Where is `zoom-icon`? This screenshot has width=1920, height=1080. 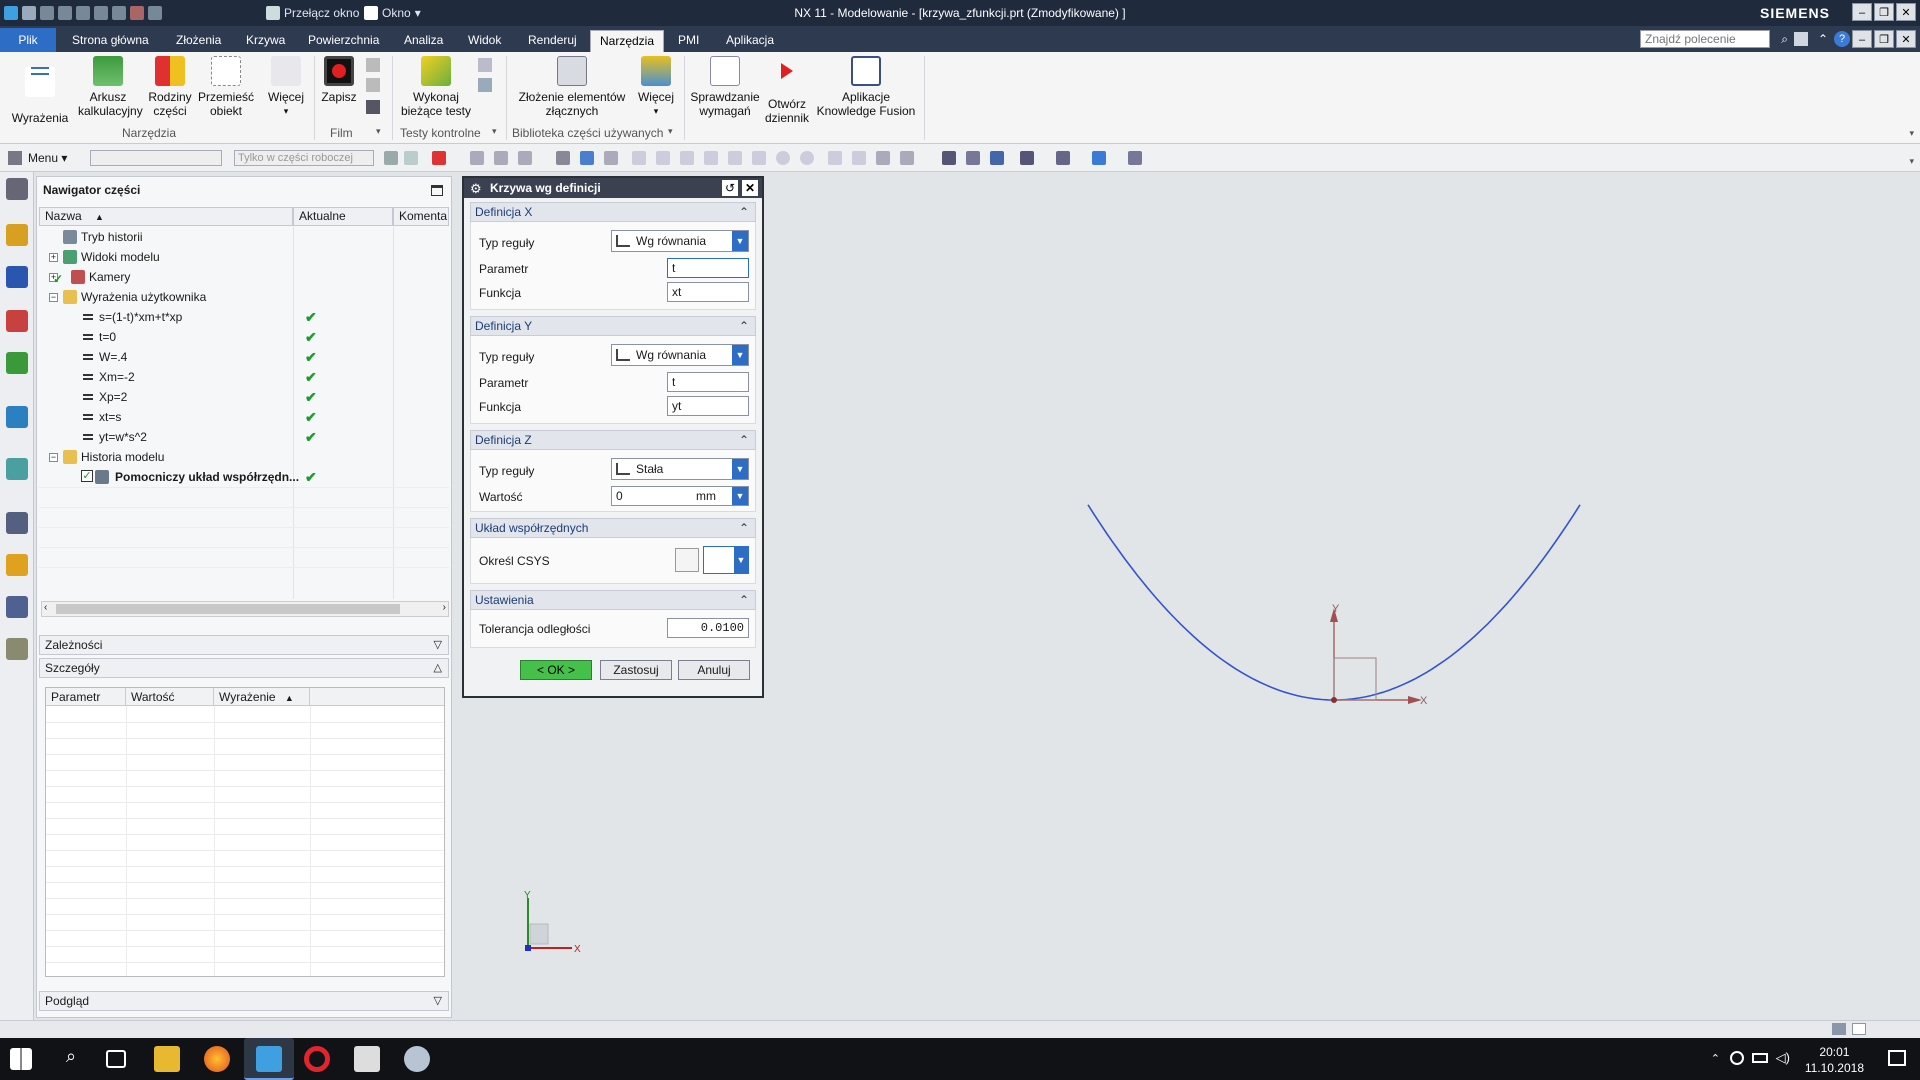
zoom-icon is located at coordinates (973, 158).